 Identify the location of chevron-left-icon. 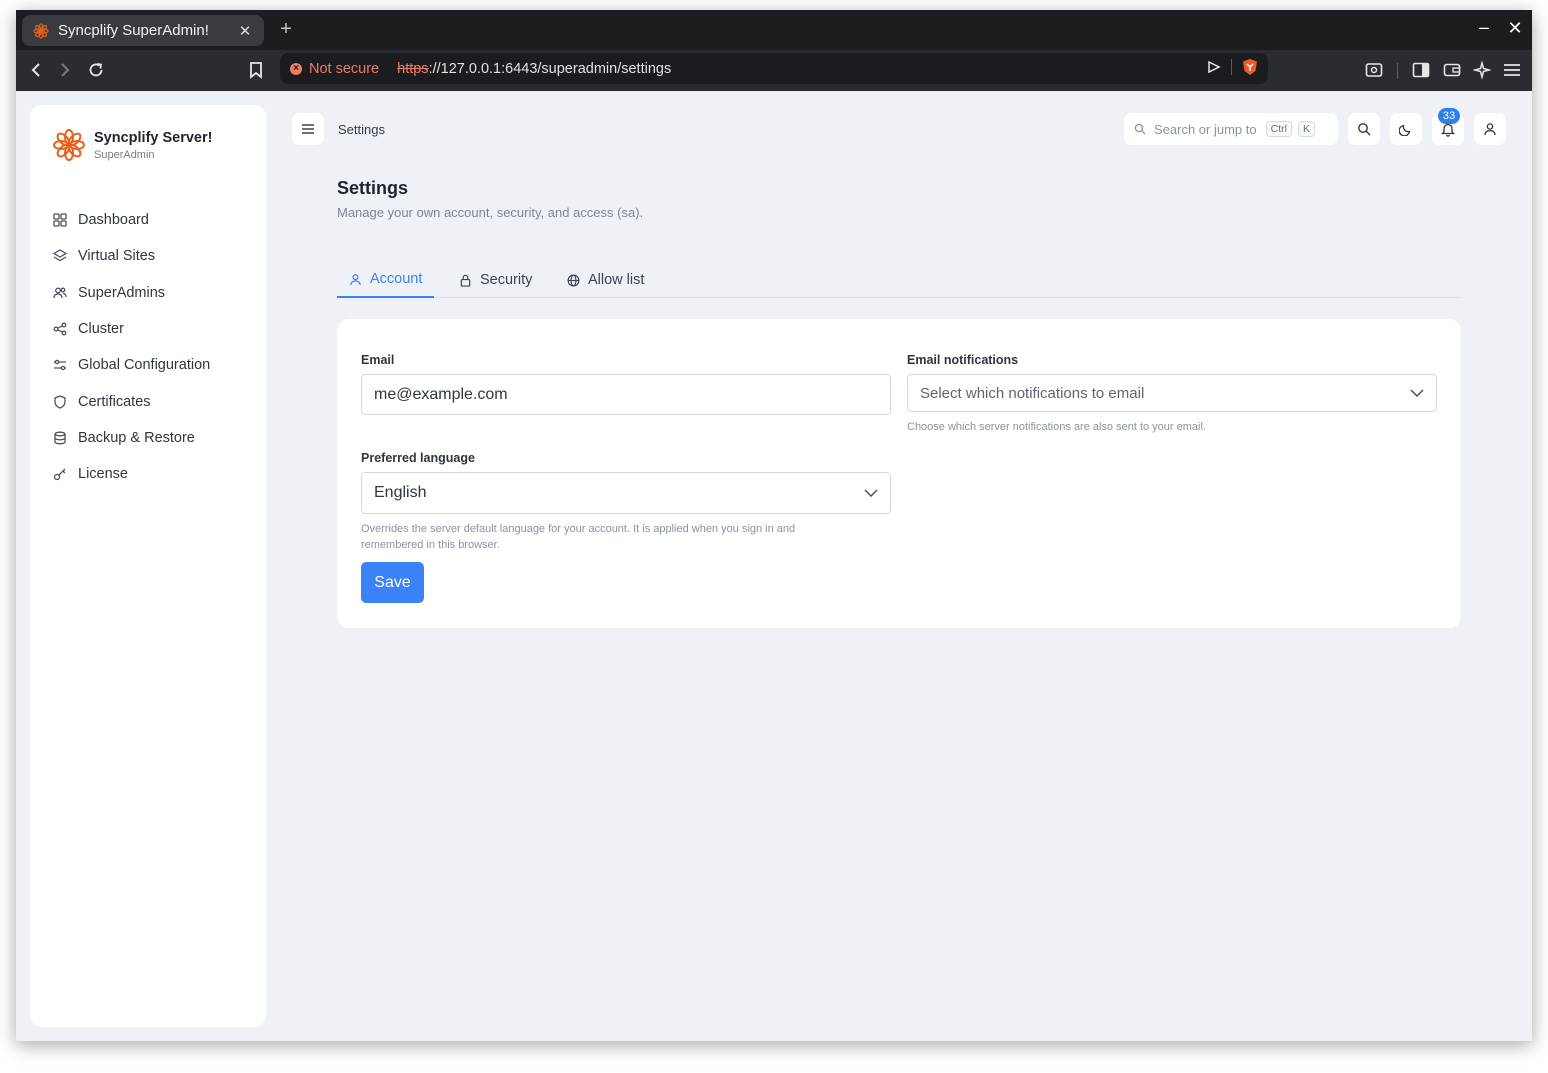
(35, 70).